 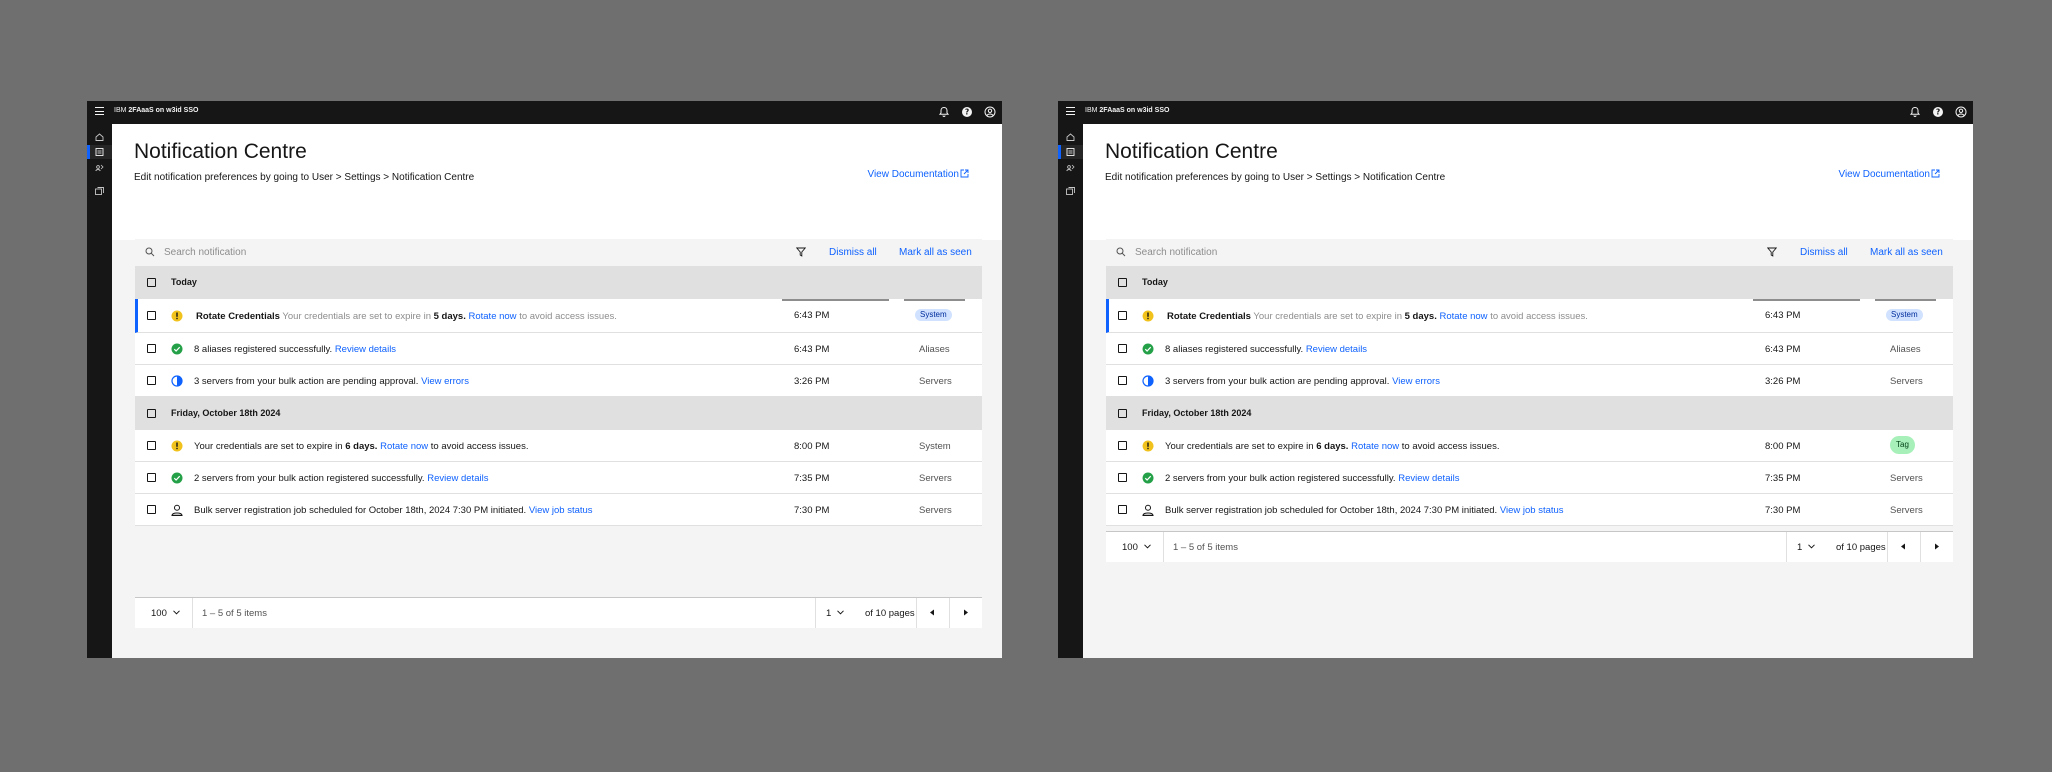 What do you see at coordinates (558, 252) in the screenshot?
I see `list-toolbar: Dismiss all Mark all as seen` at bounding box center [558, 252].